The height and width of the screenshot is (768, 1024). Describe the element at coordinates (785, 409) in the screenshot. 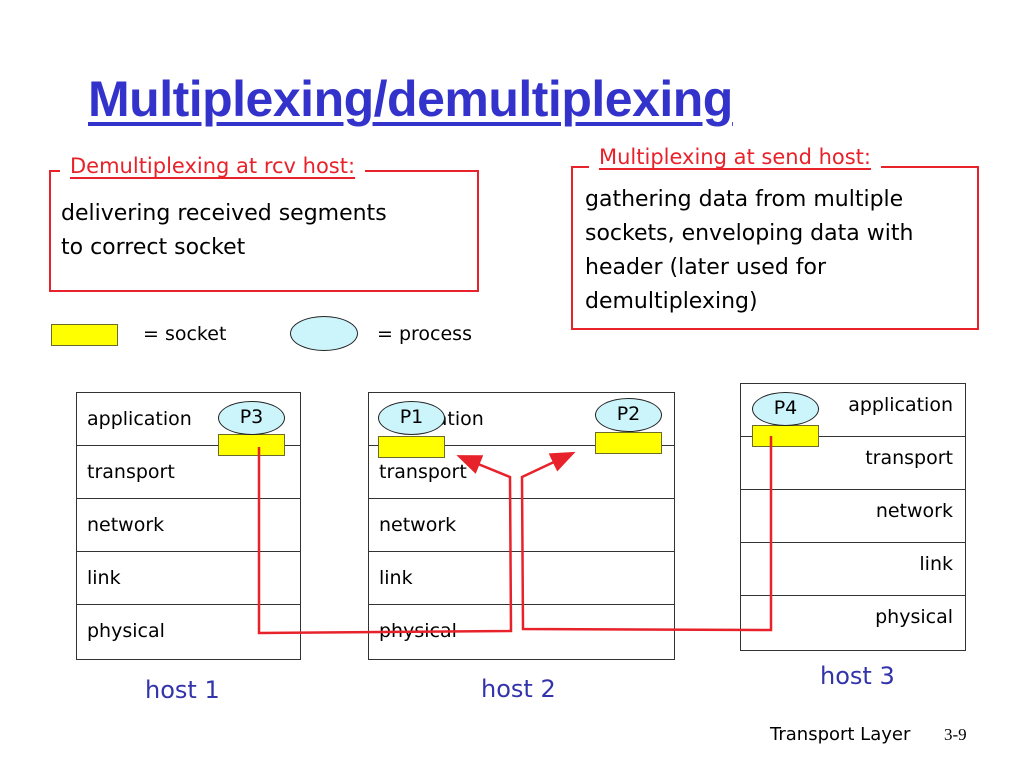

I see `process-p4: P4` at that location.